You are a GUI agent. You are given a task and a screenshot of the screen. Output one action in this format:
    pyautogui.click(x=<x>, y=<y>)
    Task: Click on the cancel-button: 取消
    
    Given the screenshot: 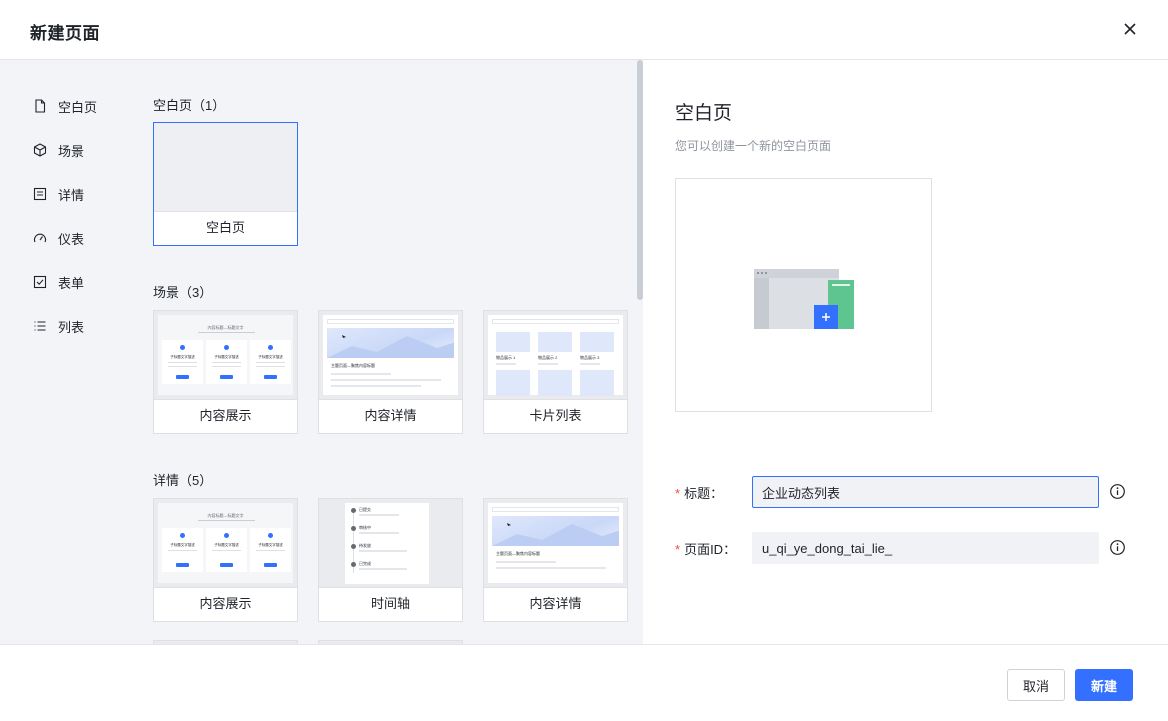 What is the action you would take?
    pyautogui.click(x=1036, y=685)
    